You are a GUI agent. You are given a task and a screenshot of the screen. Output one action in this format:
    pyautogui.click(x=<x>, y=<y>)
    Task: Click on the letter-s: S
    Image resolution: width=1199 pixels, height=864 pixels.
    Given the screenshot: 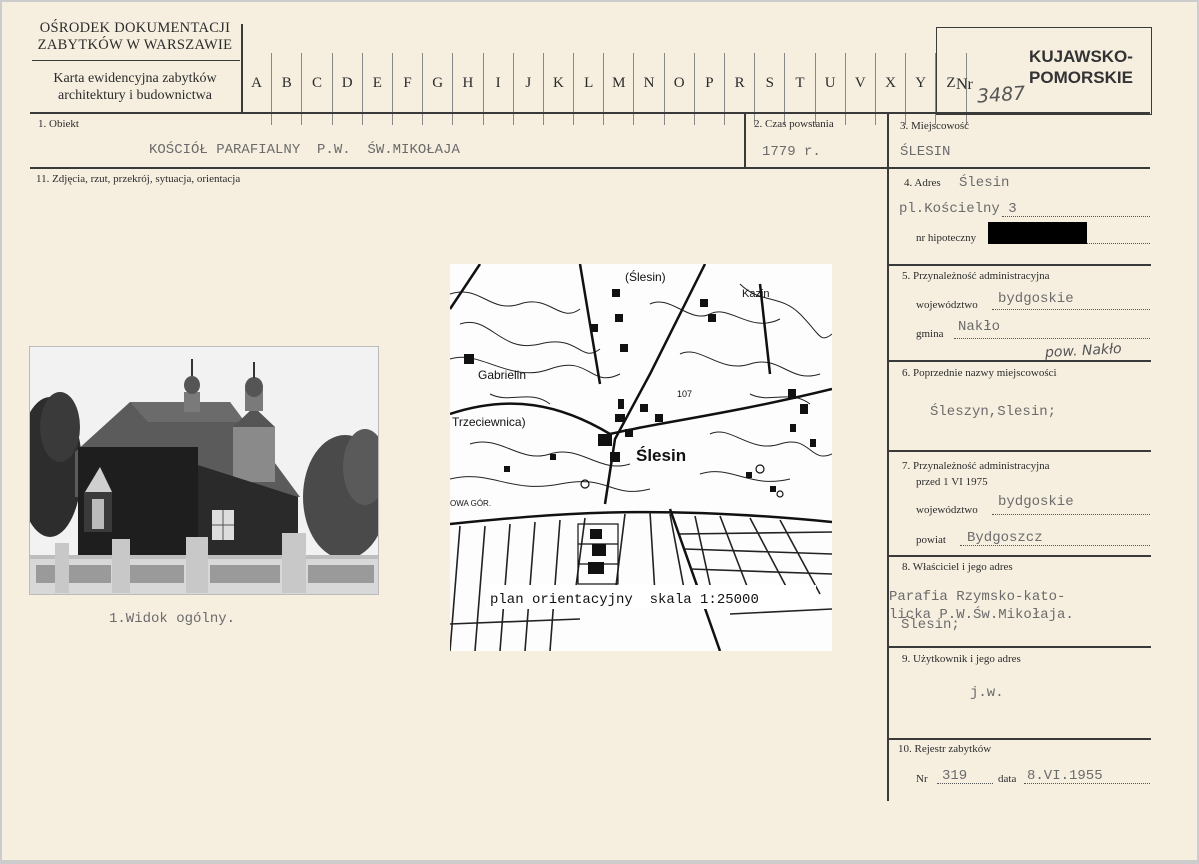 What is the action you would take?
    pyautogui.click(x=770, y=89)
    